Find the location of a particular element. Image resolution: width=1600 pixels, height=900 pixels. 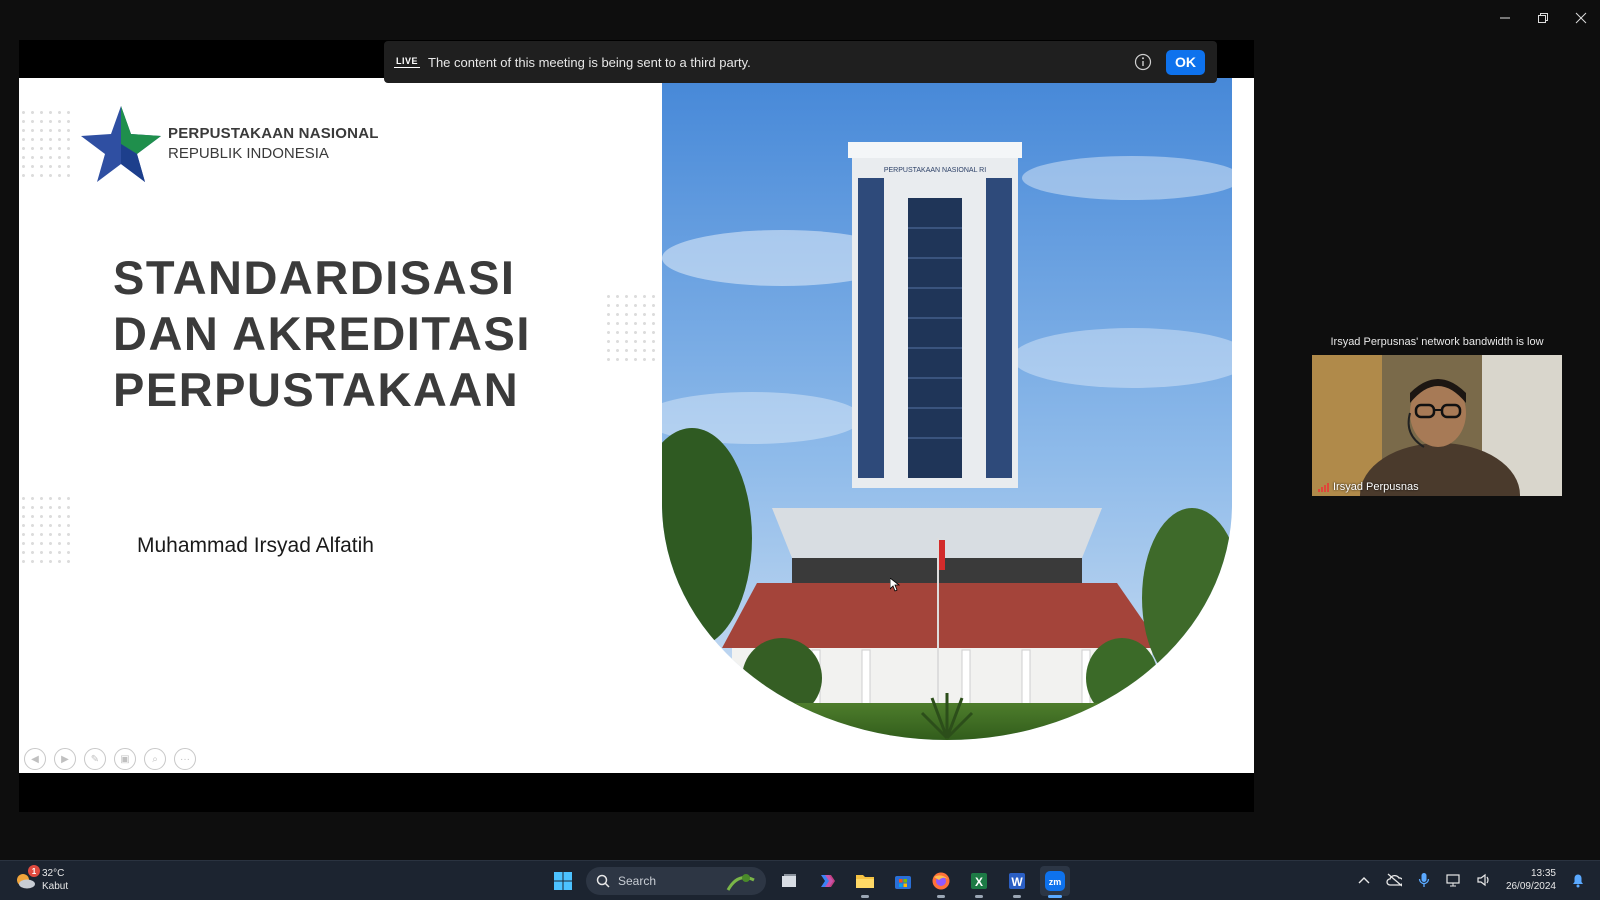

minimize-button is located at coordinates (1505, 18).